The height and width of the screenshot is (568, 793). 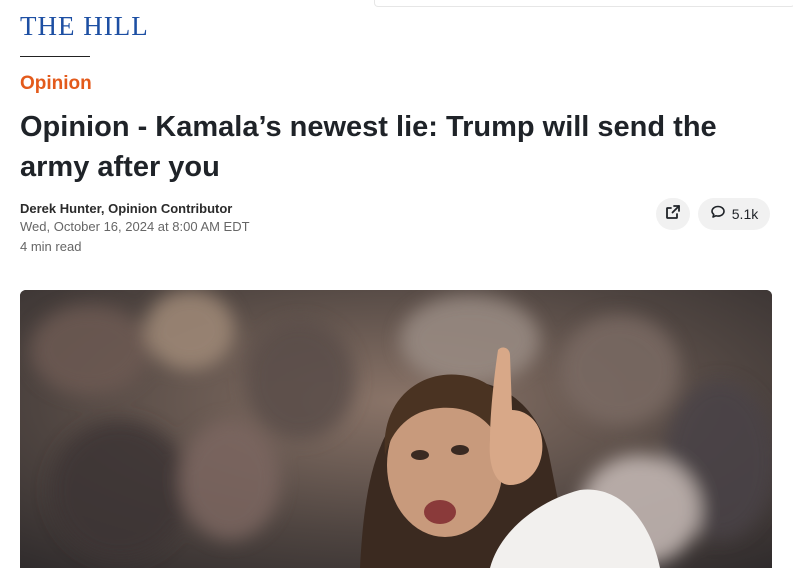 I want to click on comments-button: 5.1k, so click(x=734, y=214).